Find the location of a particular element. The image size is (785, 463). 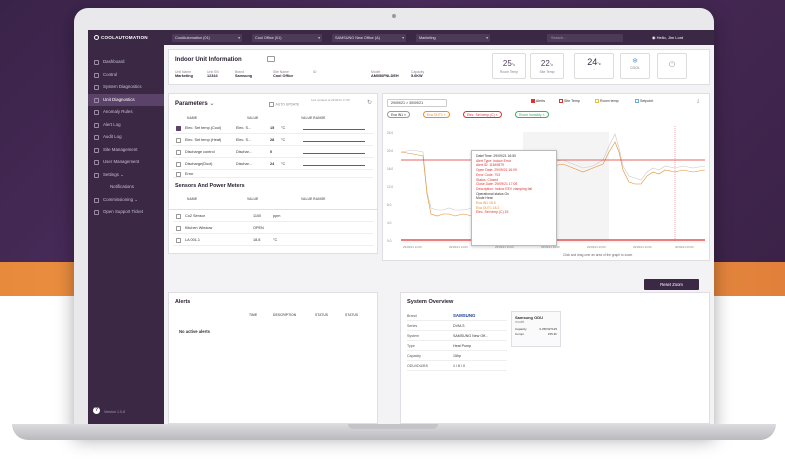

dashboard-icon is located at coordinates (96, 62).